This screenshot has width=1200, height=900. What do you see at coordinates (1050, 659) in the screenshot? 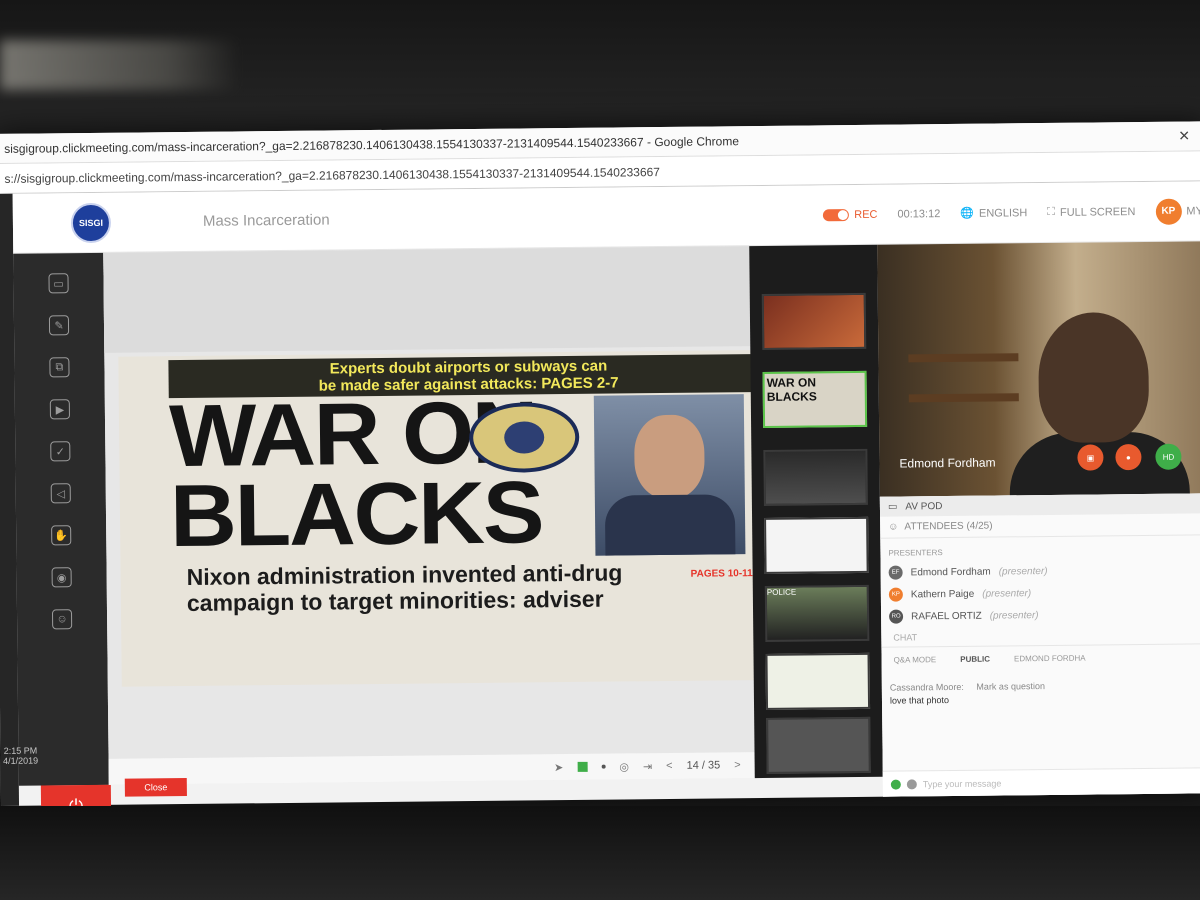
I see `tab-private: EDMOND FORDHA` at bounding box center [1050, 659].